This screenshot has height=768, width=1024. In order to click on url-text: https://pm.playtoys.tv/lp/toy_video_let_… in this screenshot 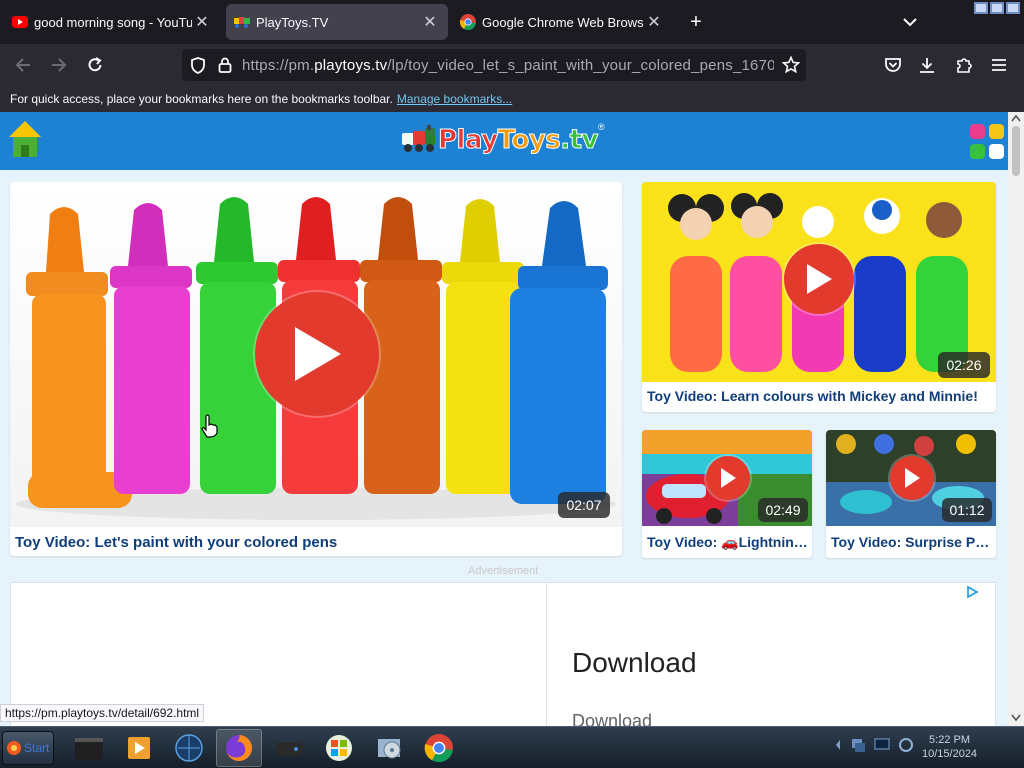, I will do `click(508, 65)`.